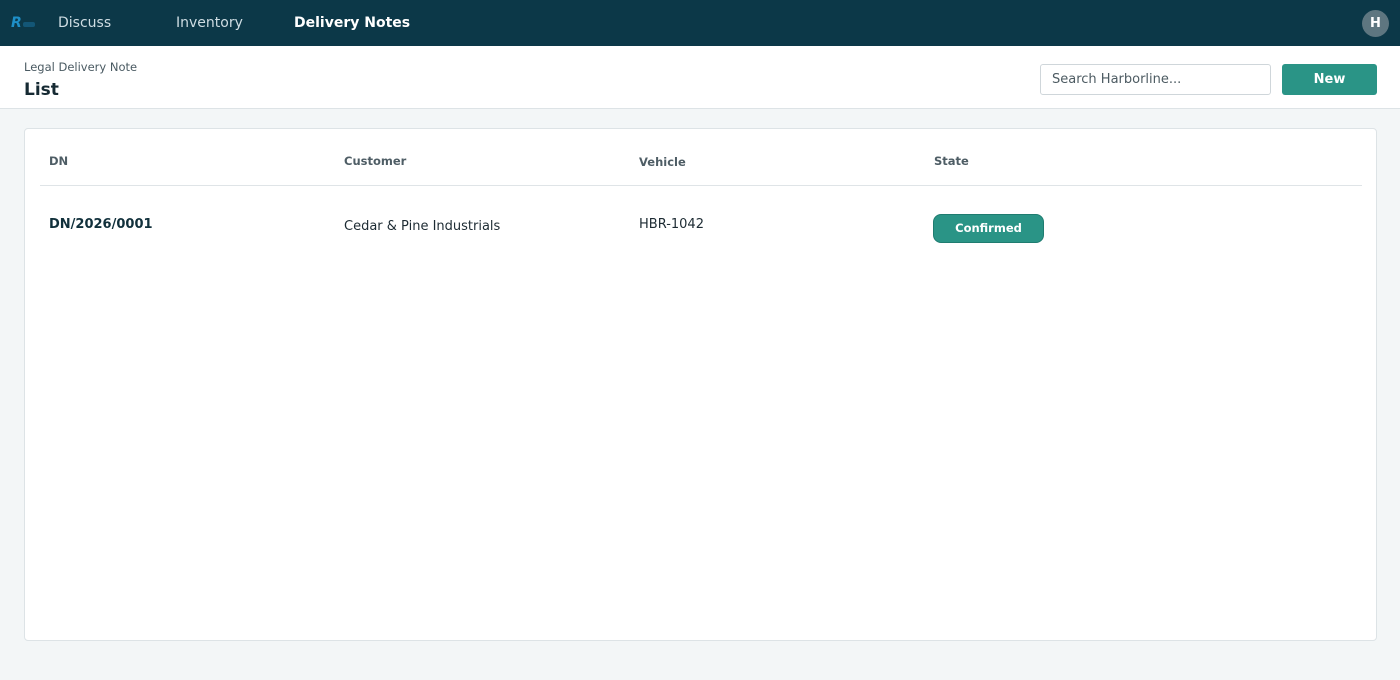 The width and height of the screenshot is (1400, 680). What do you see at coordinates (700, 77) in the screenshot?
I see `control-panel: Legal Delivery Note List New` at bounding box center [700, 77].